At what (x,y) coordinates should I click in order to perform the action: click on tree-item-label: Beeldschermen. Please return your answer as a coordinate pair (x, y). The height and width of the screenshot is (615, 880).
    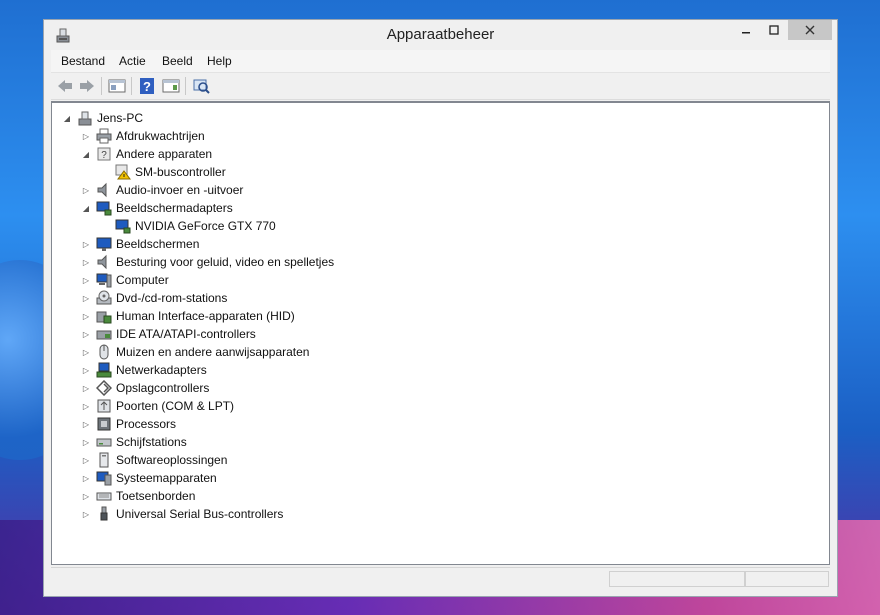
    Looking at the image, I should click on (158, 244).